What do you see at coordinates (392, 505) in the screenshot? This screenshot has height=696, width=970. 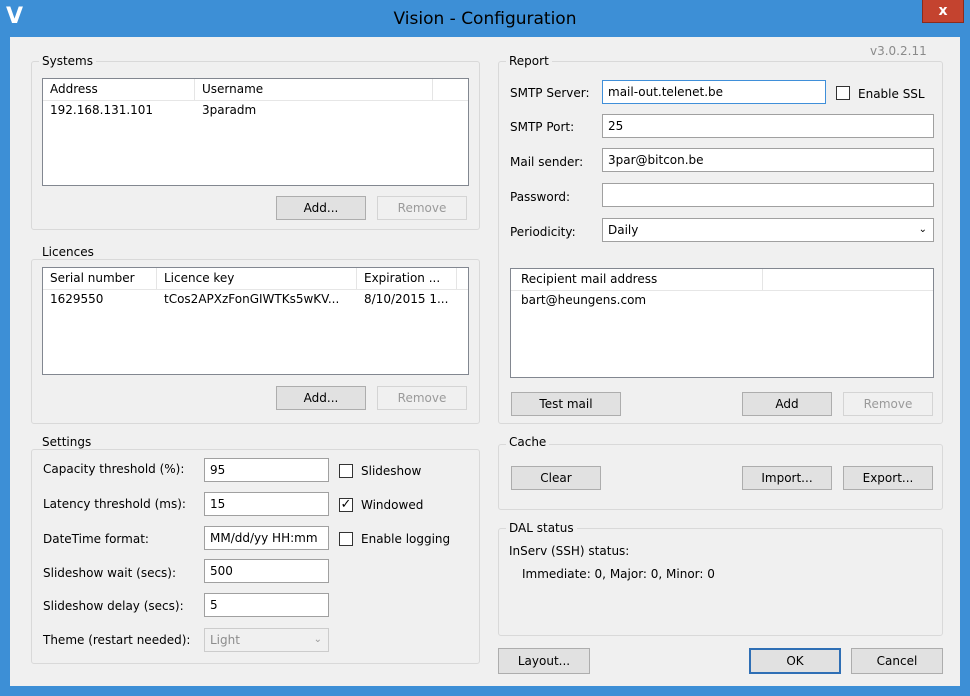 I see `windowed-checkbox-label: Windowed` at bounding box center [392, 505].